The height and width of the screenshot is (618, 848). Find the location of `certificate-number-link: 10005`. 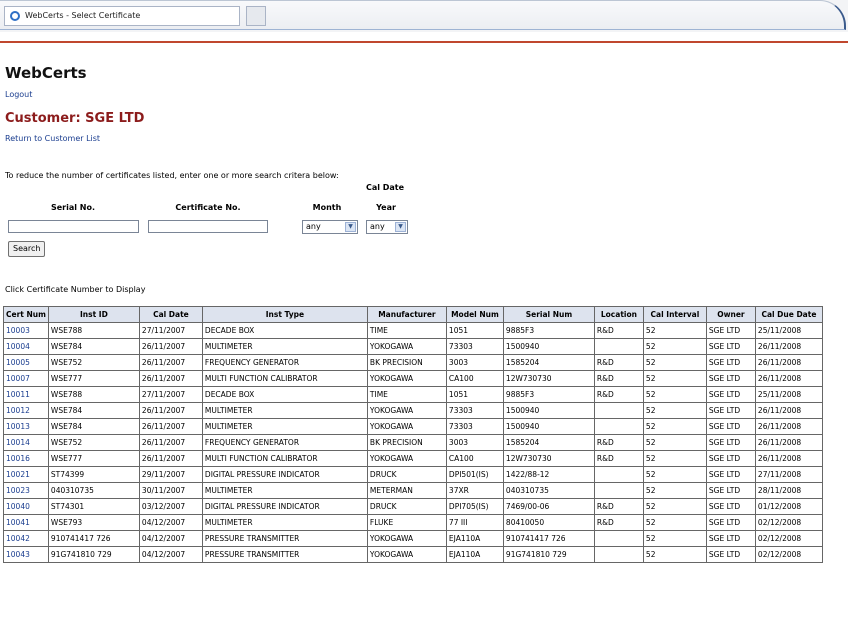

certificate-number-link: 10005 is located at coordinates (26, 362).